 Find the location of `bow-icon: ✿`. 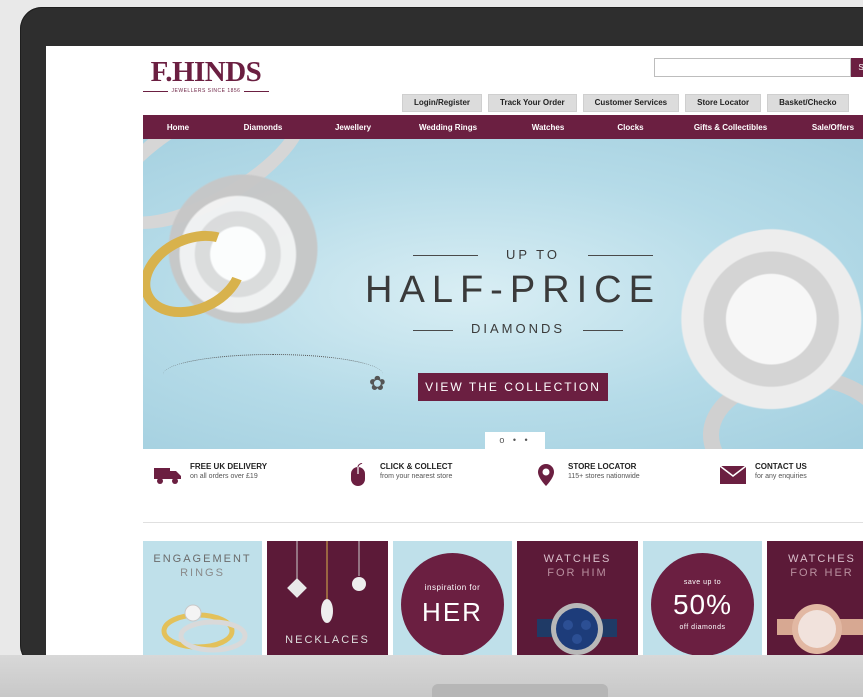

bow-icon: ✿ is located at coordinates (377, 384).